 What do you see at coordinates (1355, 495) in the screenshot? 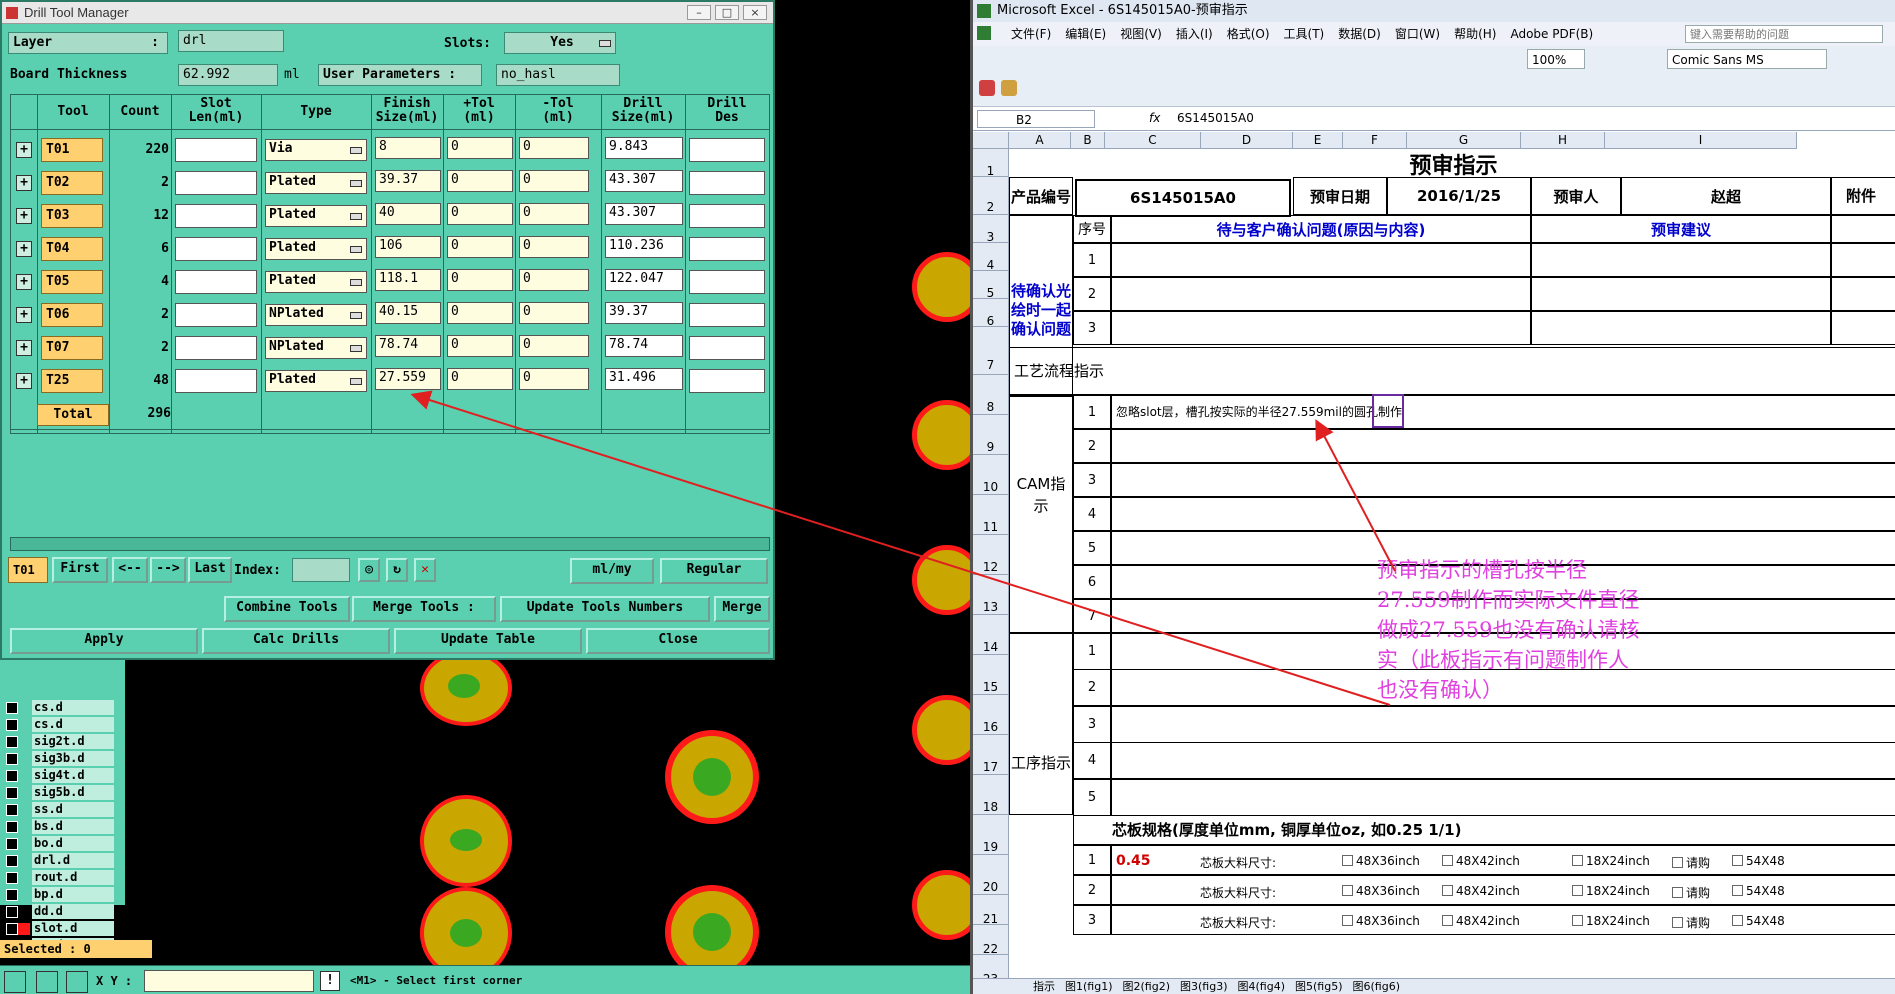
I see `arrow-to-excel-note` at bounding box center [1355, 495].